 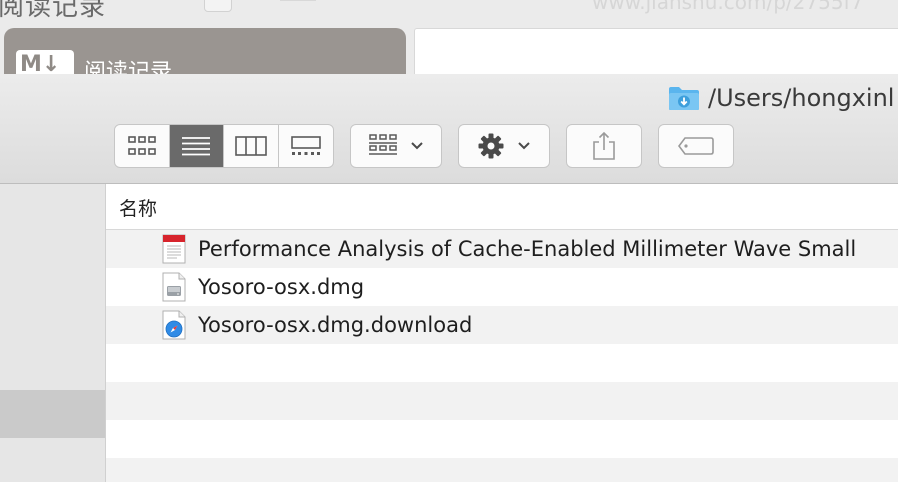 I want to click on path-bar: /Users/hongxinl, so click(x=781, y=98).